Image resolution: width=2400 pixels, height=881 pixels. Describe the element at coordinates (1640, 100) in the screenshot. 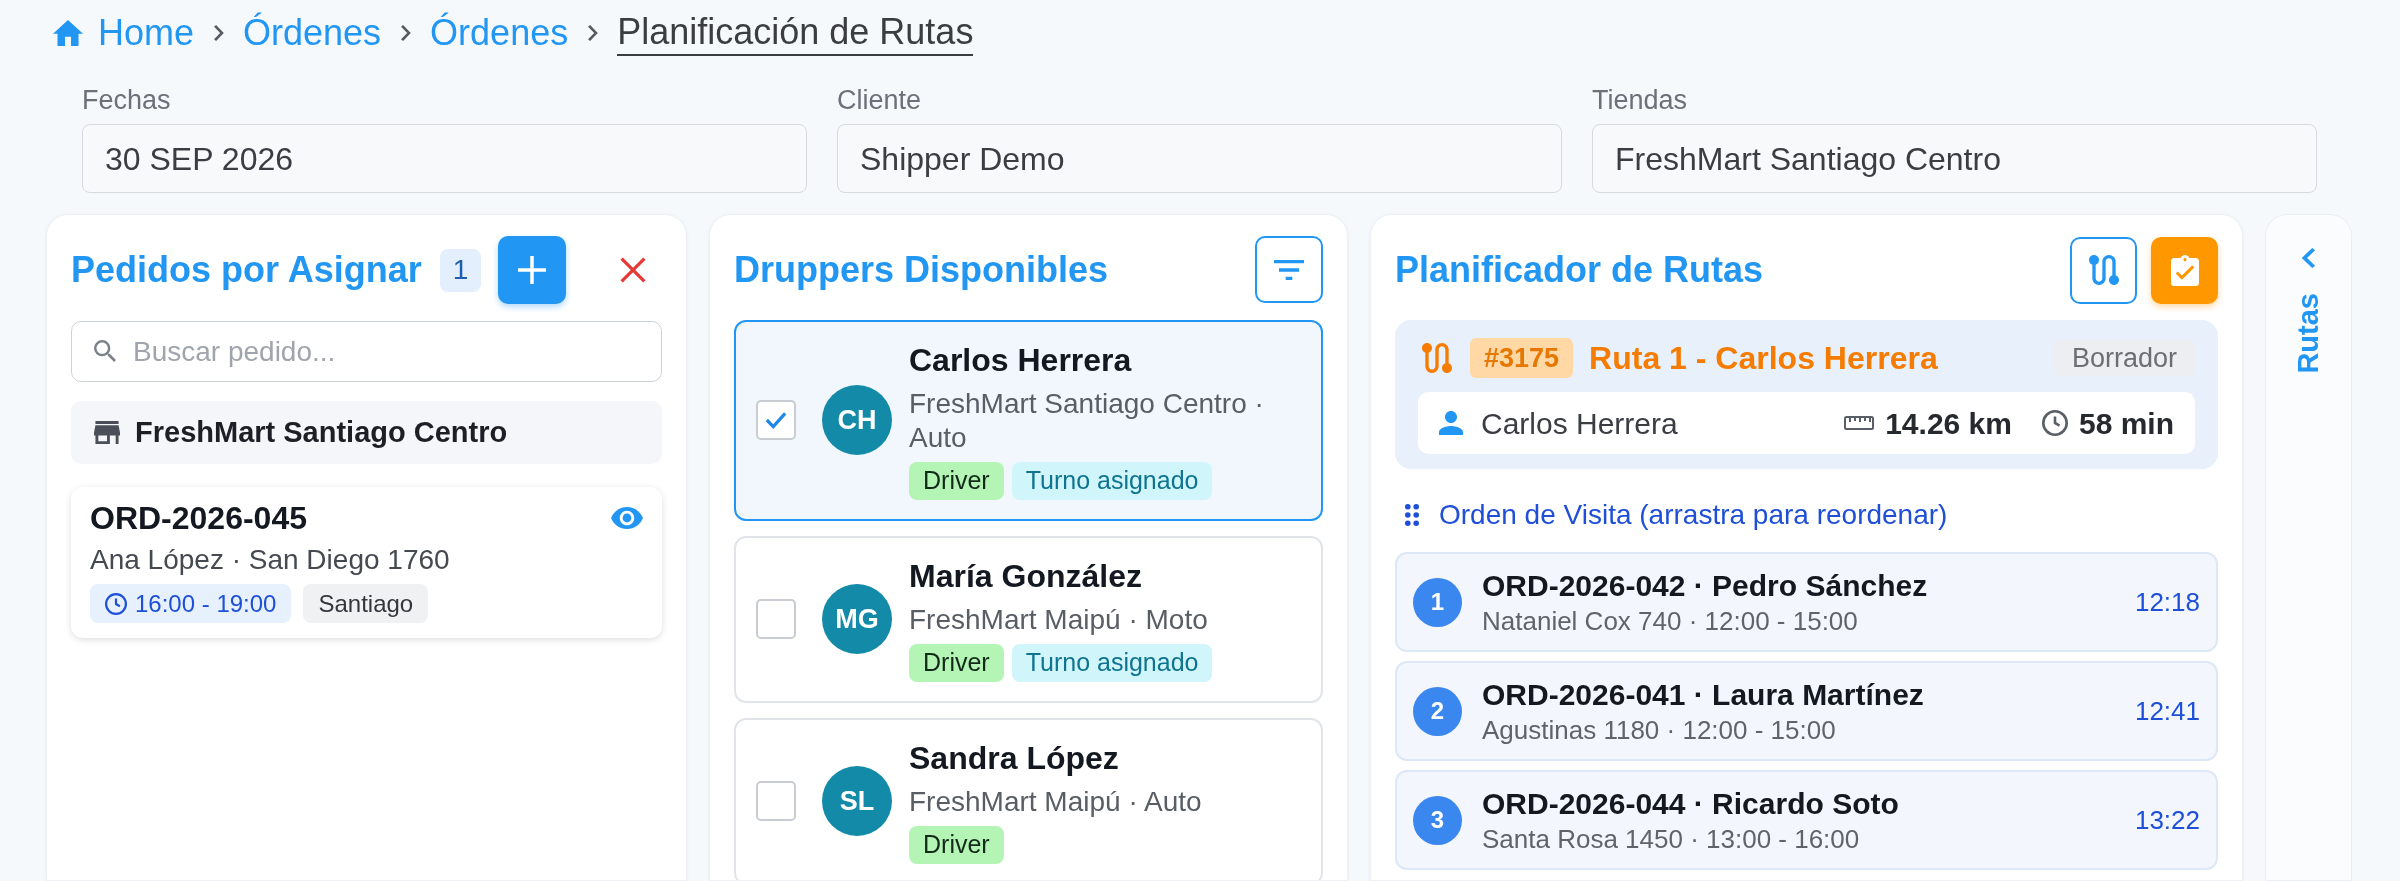

I see `filter-label: Tiendas` at that location.